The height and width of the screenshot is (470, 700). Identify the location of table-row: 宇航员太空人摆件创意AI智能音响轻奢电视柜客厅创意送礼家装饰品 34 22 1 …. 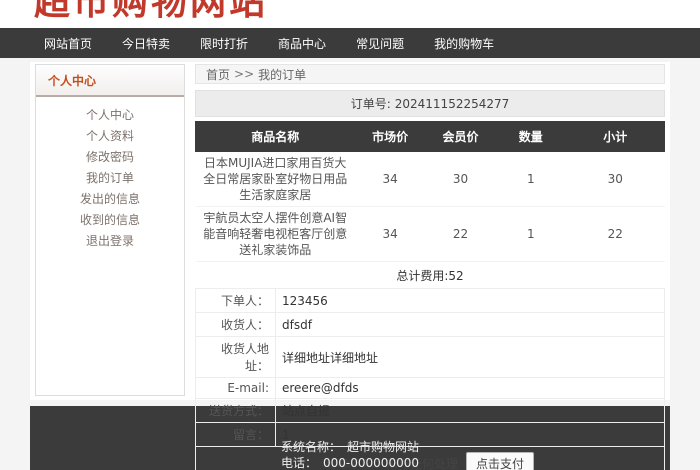
(430, 234).